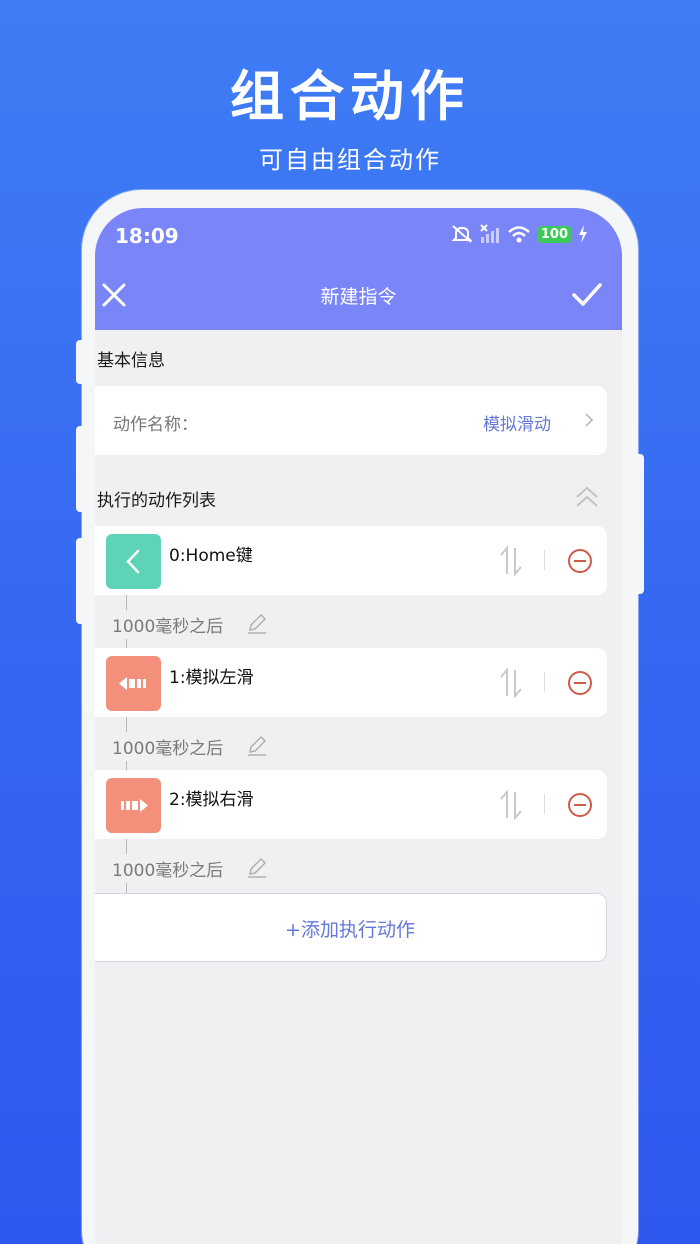 The height and width of the screenshot is (1244, 700). Describe the element at coordinates (351, 560) in the screenshot. I see `action-item-0: 0:Home键` at that location.